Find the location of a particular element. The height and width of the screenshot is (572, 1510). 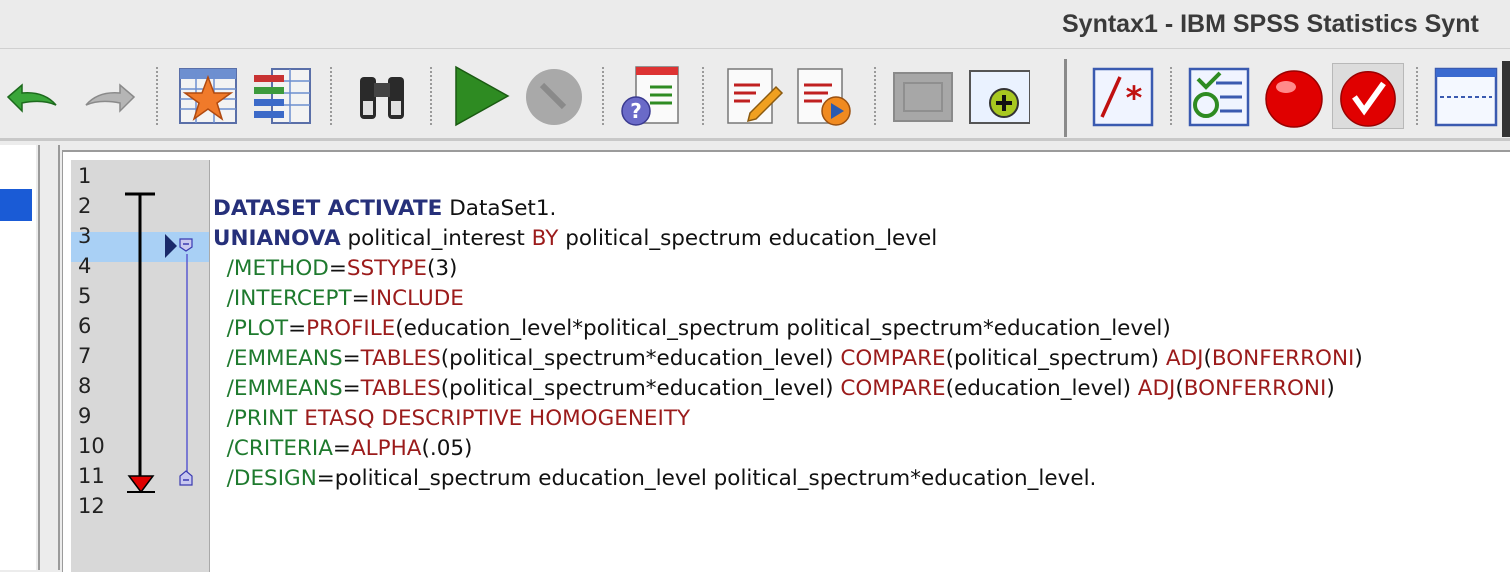

code-token: /PLOT is located at coordinates (257, 328).